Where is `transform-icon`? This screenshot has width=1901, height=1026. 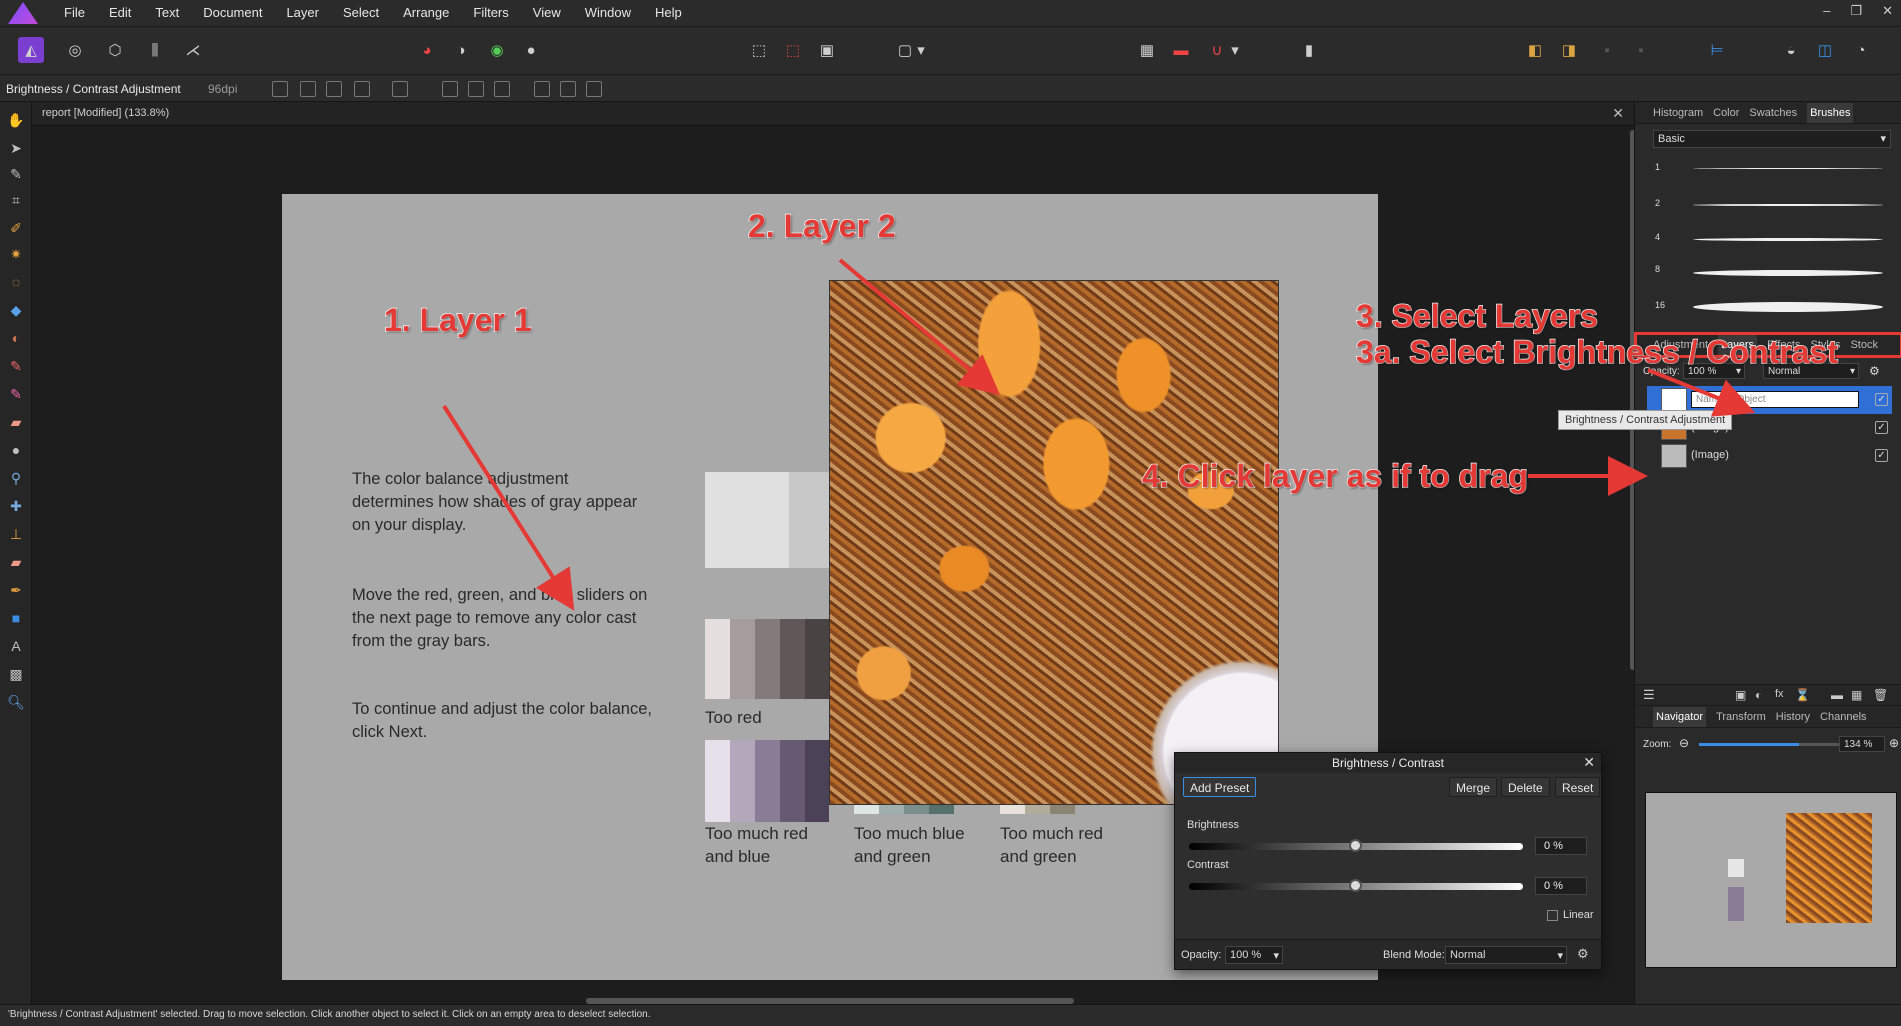 transform-icon is located at coordinates (308, 89).